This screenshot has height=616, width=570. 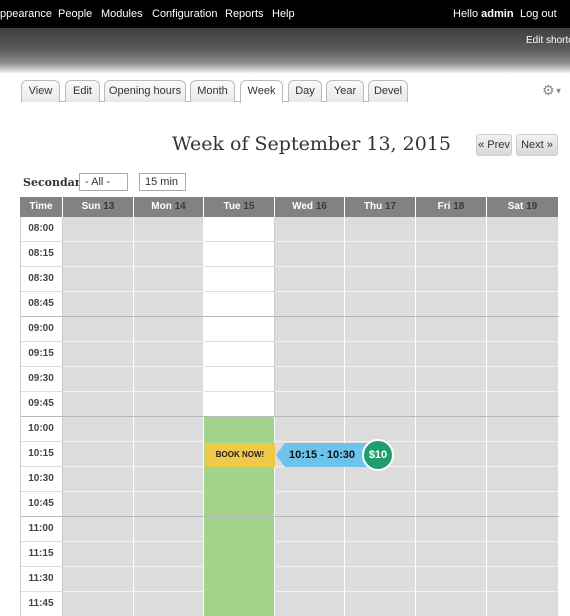 I want to click on tab-month: Month, so click(x=212, y=91).